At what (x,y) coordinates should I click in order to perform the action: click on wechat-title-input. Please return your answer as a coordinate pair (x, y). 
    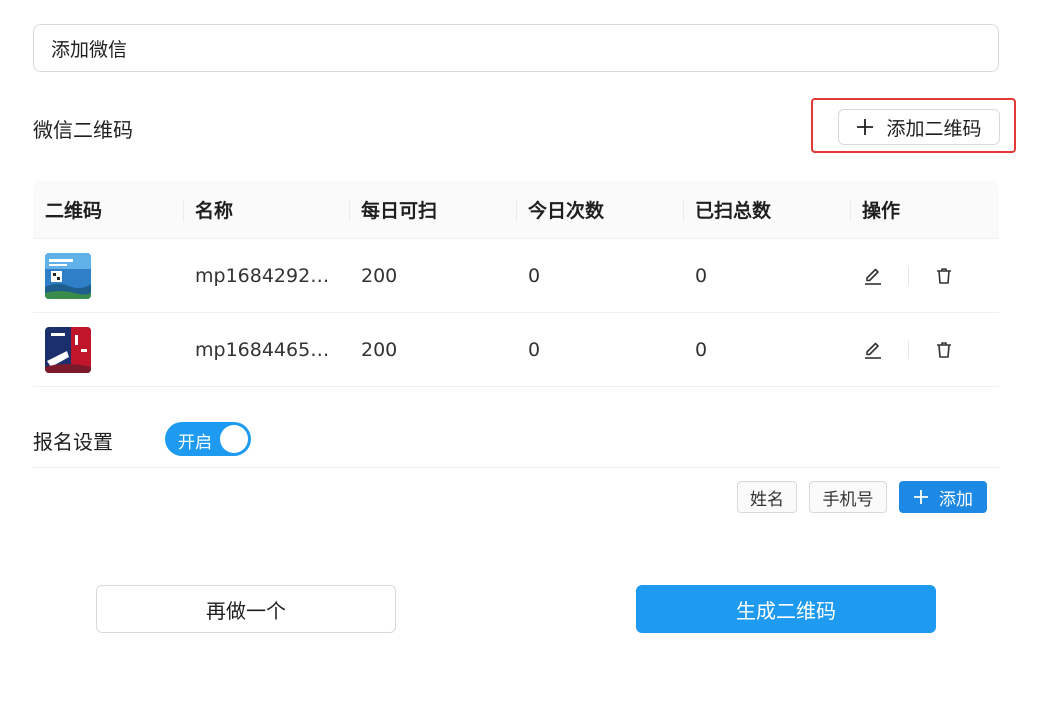
    Looking at the image, I should click on (516, 48).